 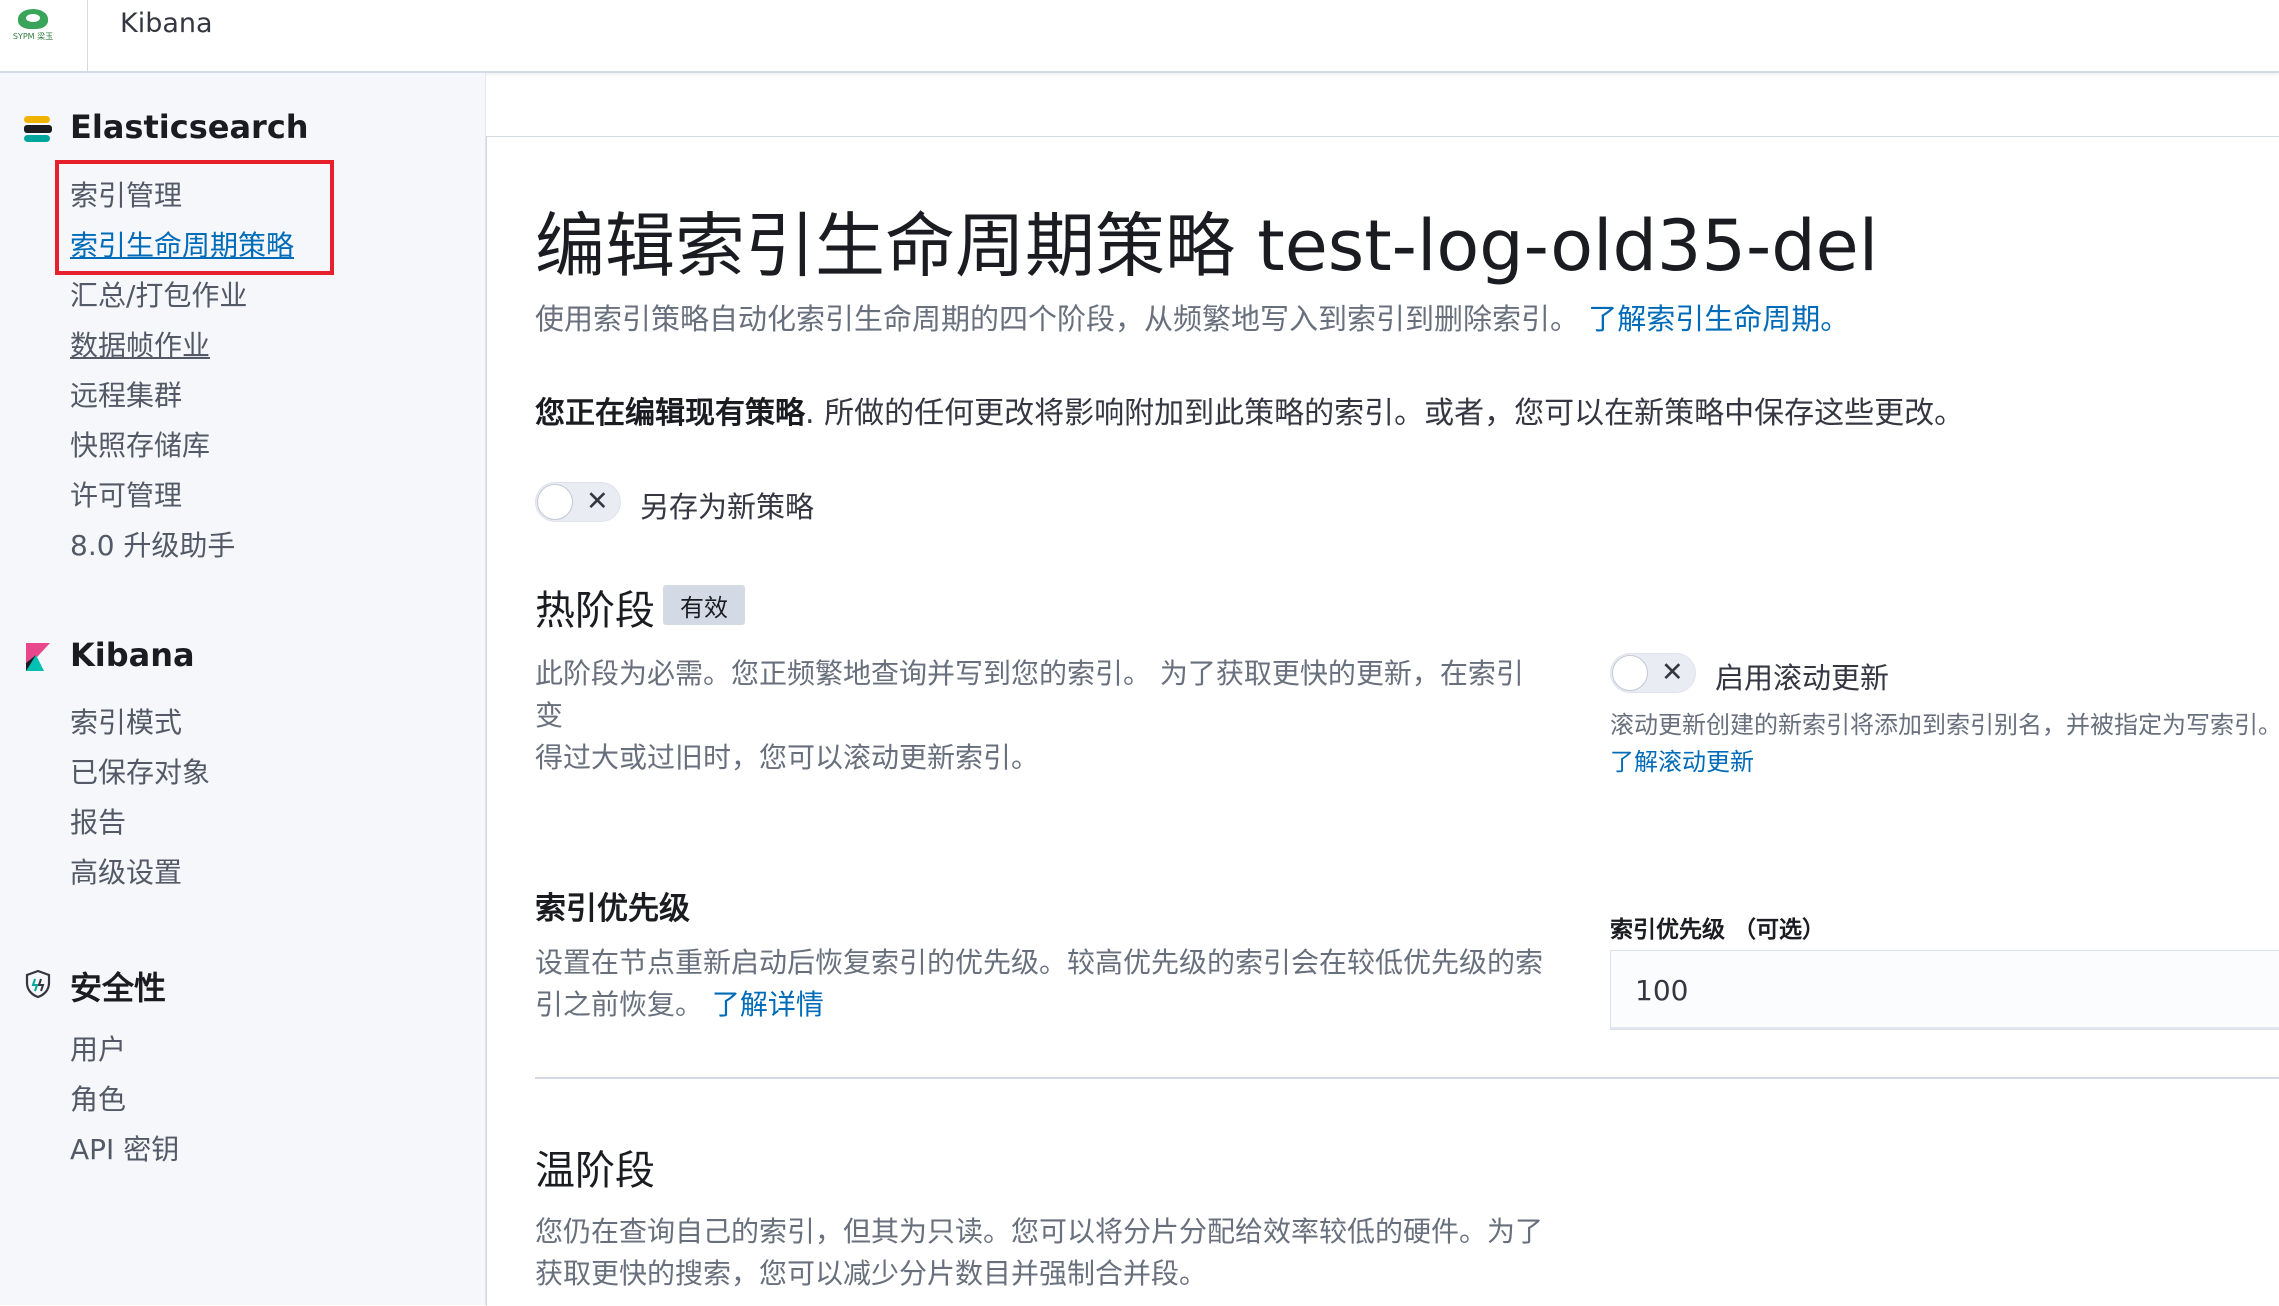 What do you see at coordinates (98, 1098) in the screenshot?
I see `sidebar-item-roles: 角色` at bounding box center [98, 1098].